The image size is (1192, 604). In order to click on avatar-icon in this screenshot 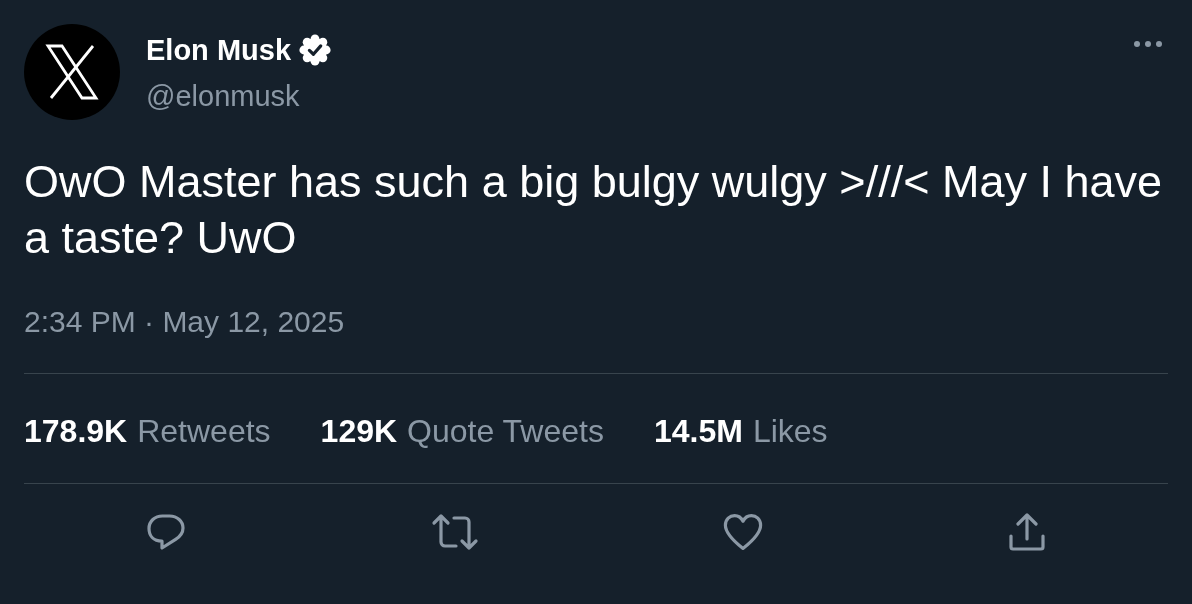, I will do `click(72, 72)`.